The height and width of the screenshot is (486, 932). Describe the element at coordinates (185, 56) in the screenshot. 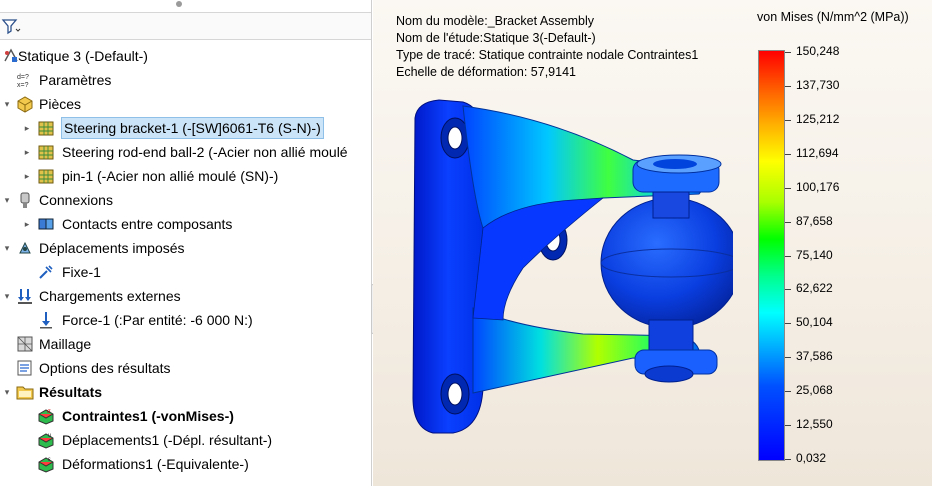

I see `tree-item-statique-3-default: Statique 3 (-Default-)` at that location.